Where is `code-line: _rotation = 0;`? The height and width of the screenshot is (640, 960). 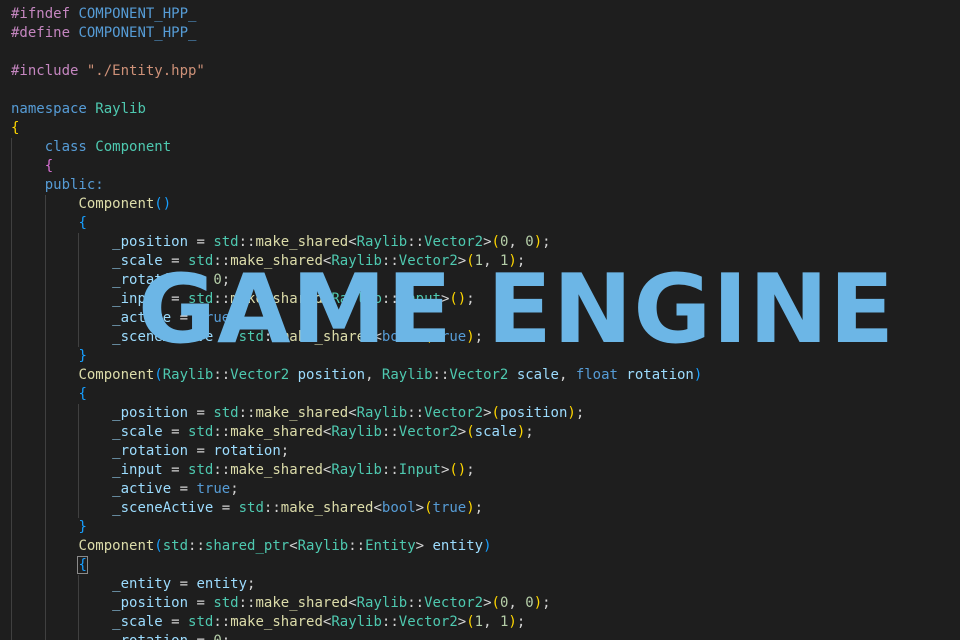
code-line: _rotation = 0; is located at coordinates (356, 636).